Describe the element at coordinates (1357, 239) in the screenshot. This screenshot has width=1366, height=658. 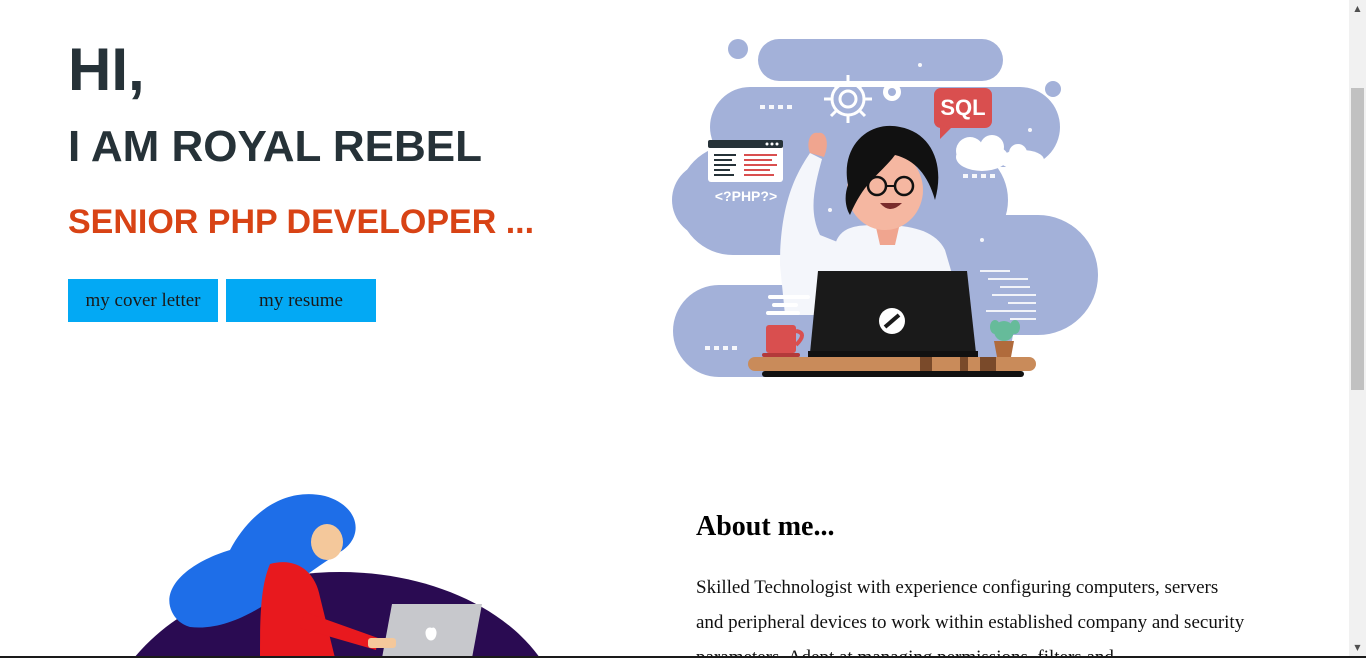
I see `scrollbar-thumb` at that location.